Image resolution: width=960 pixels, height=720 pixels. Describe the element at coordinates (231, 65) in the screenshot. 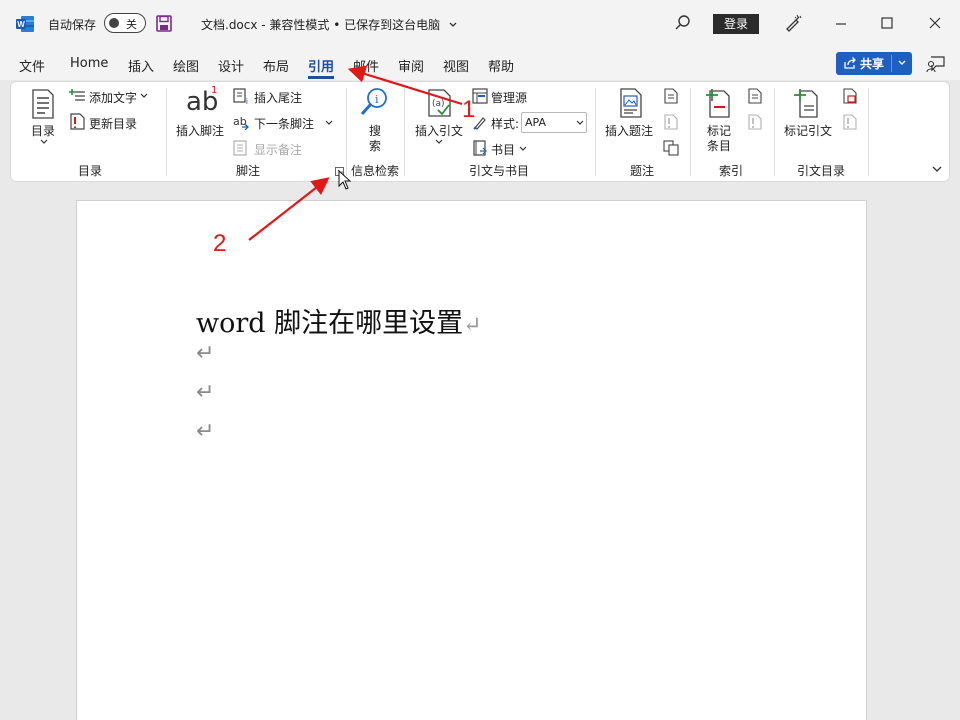

I see `tab-design: 设计` at that location.